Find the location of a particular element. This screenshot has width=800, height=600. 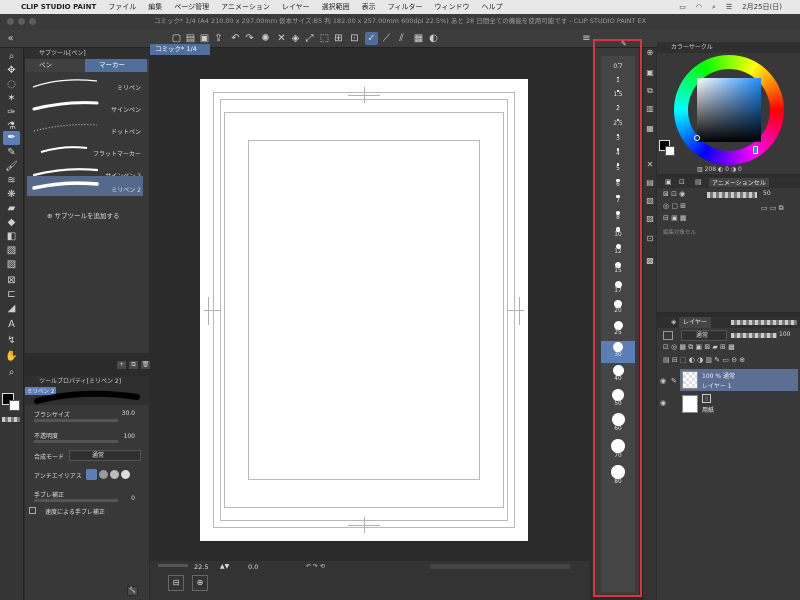

layer-opacity-value: 100 is located at coordinates (784, 334).